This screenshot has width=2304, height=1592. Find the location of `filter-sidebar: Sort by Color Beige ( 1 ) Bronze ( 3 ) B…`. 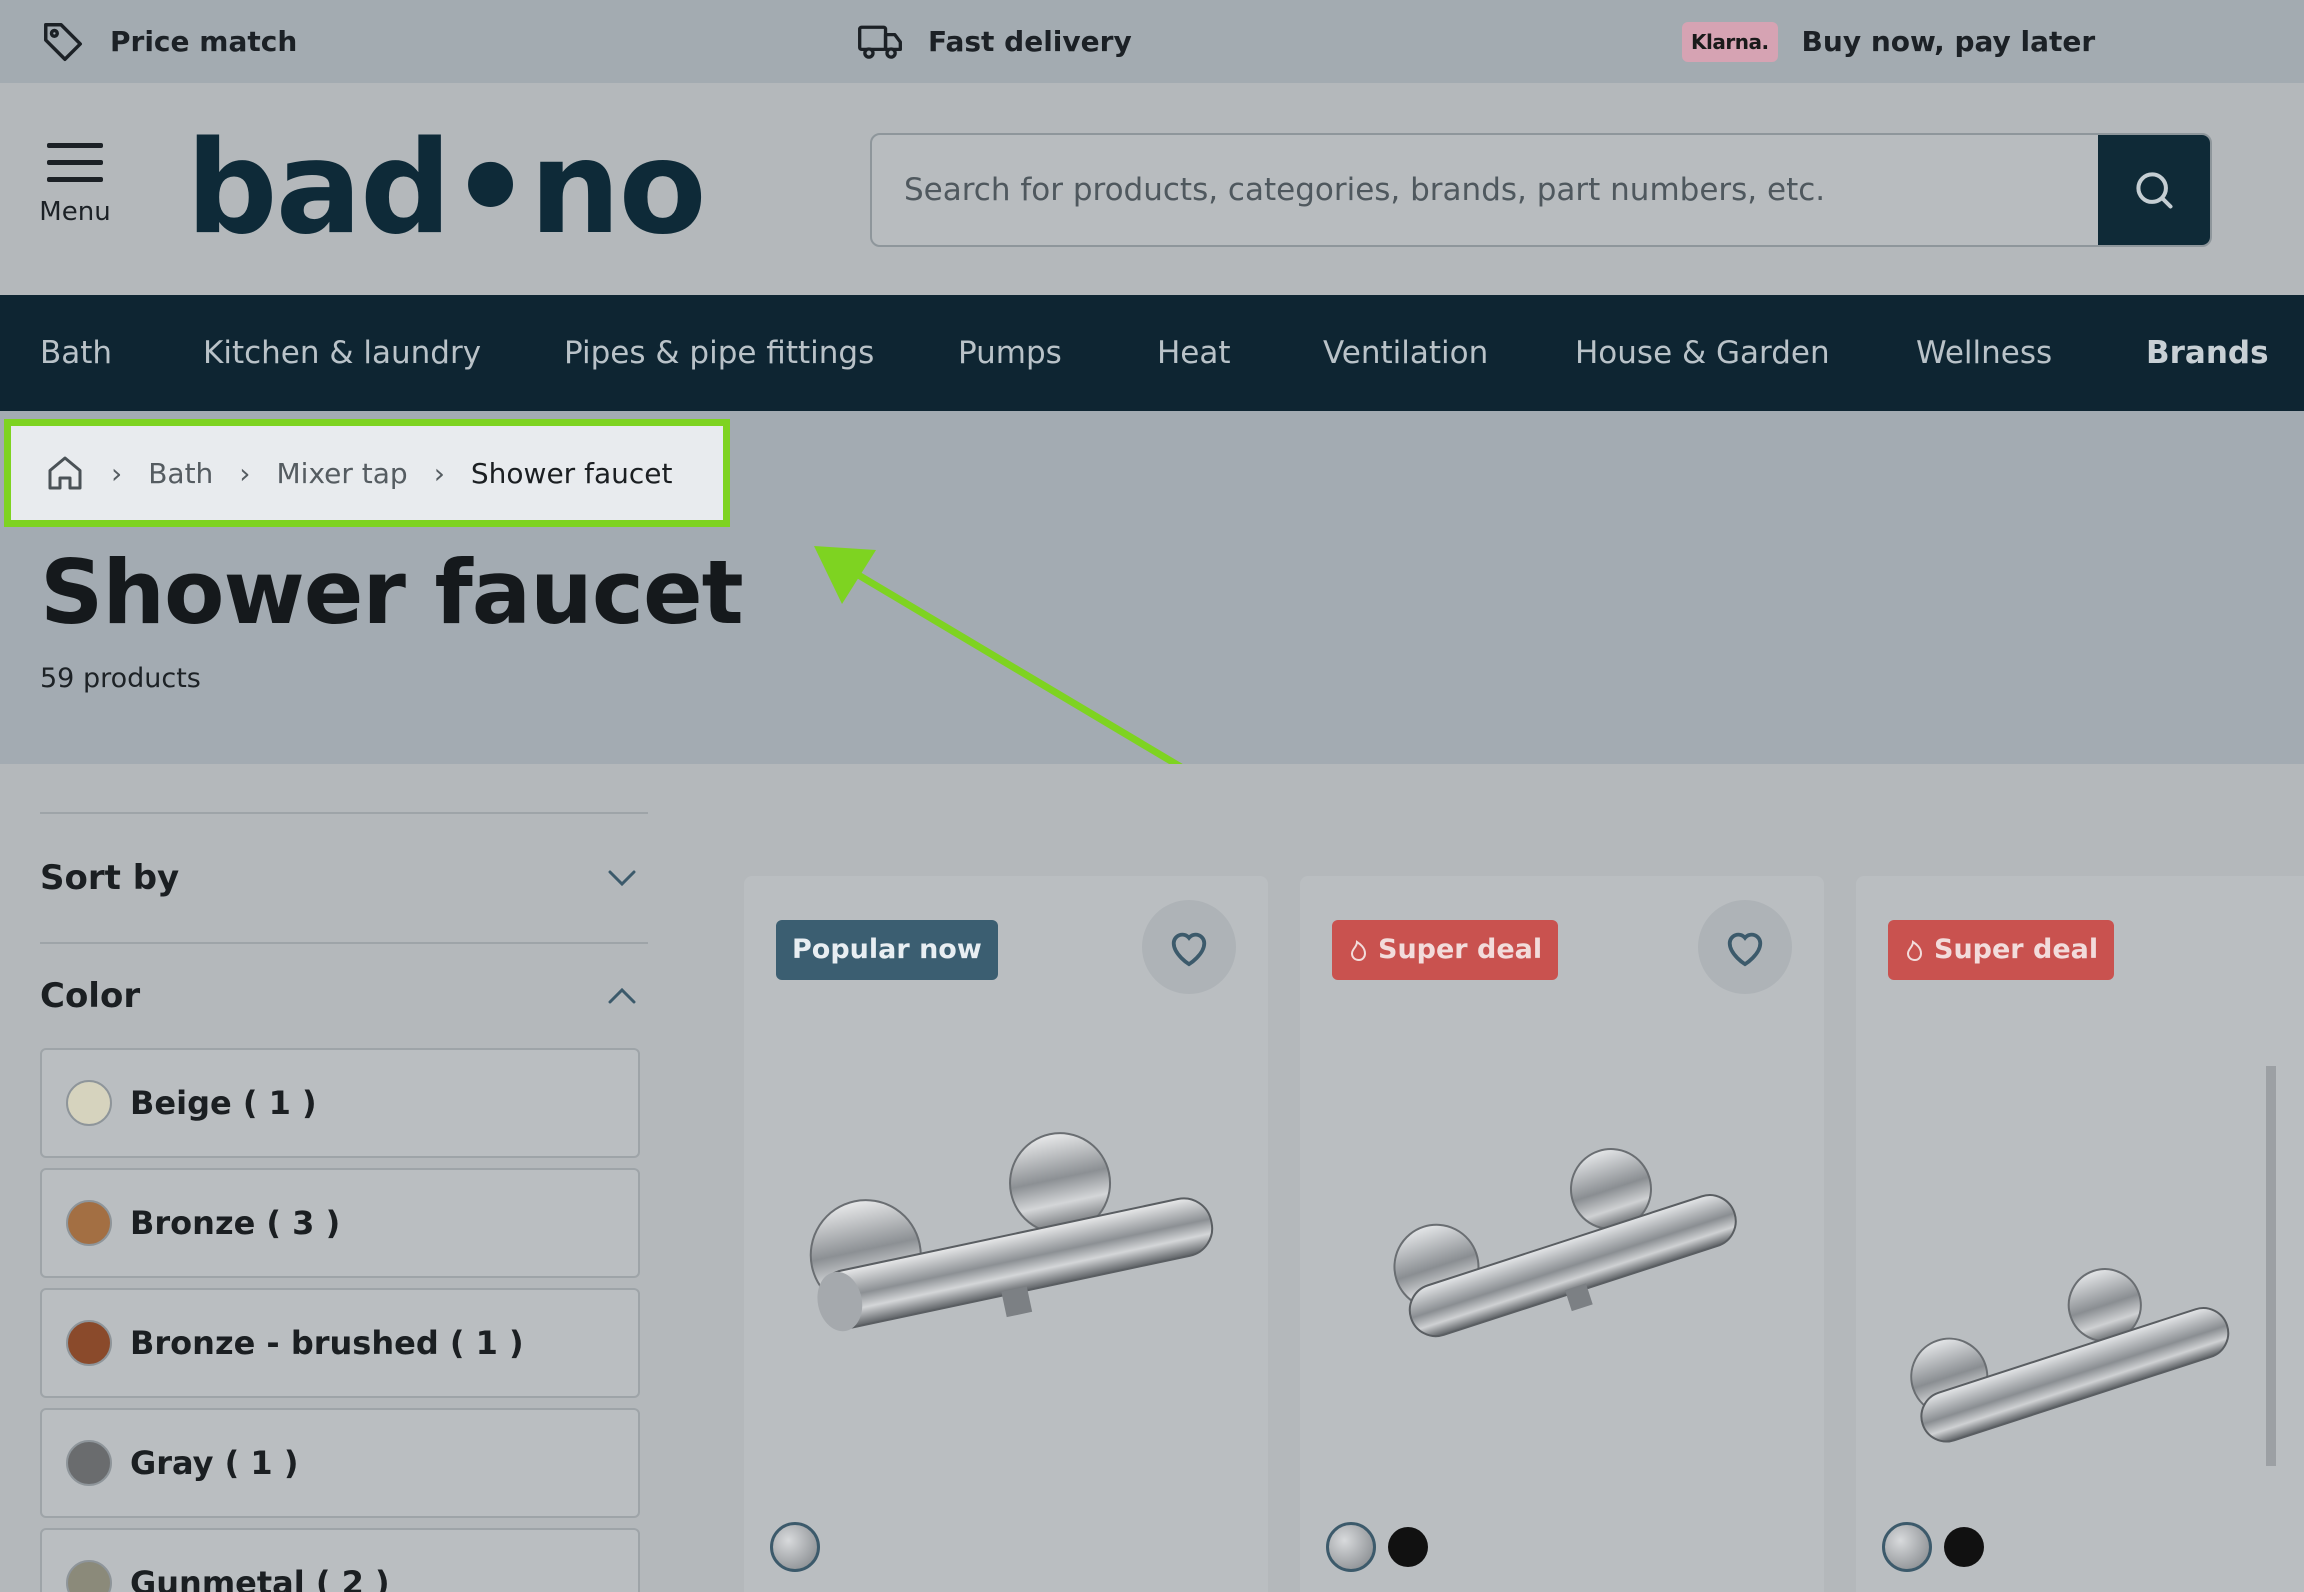

filter-sidebar: Sort by Color Beige ( 1 ) Bronze ( 3 ) B… is located at coordinates (344, 1202).